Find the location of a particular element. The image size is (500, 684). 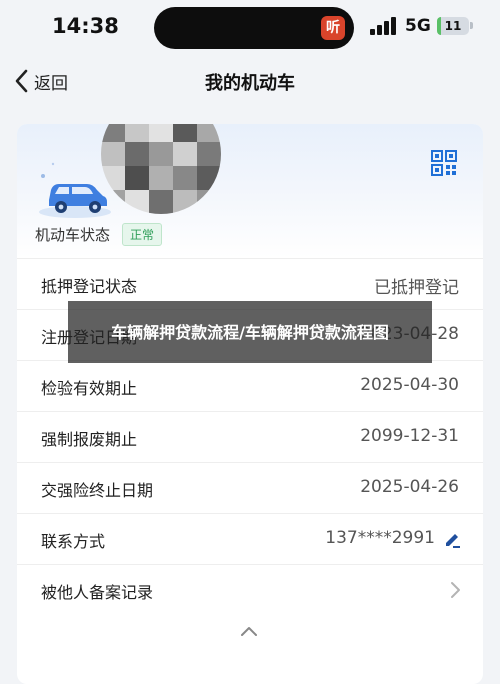

navigation-bar: 返回 我的机动车 is located at coordinates (250, 81).